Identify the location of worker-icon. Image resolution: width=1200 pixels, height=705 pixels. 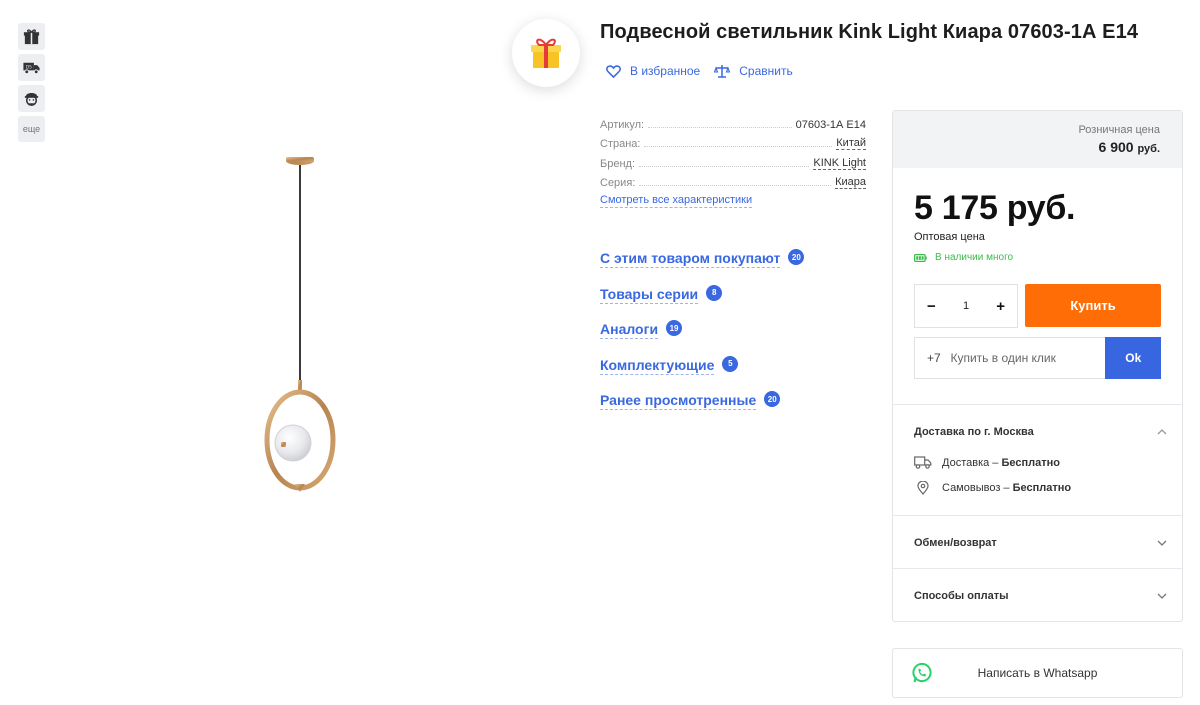
(31, 99).